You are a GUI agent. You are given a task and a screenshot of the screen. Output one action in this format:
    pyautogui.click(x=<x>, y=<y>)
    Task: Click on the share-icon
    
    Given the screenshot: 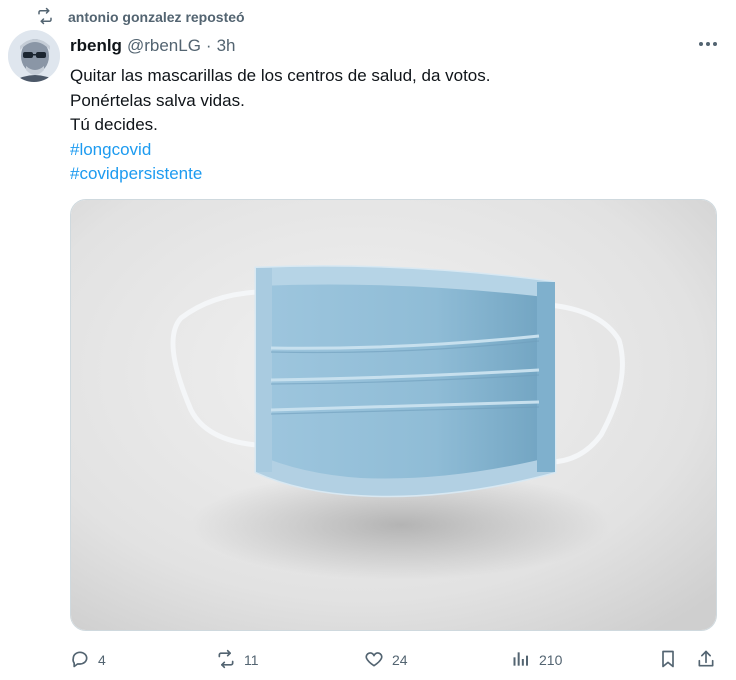 What is the action you would take?
    pyautogui.click(x=706, y=660)
    